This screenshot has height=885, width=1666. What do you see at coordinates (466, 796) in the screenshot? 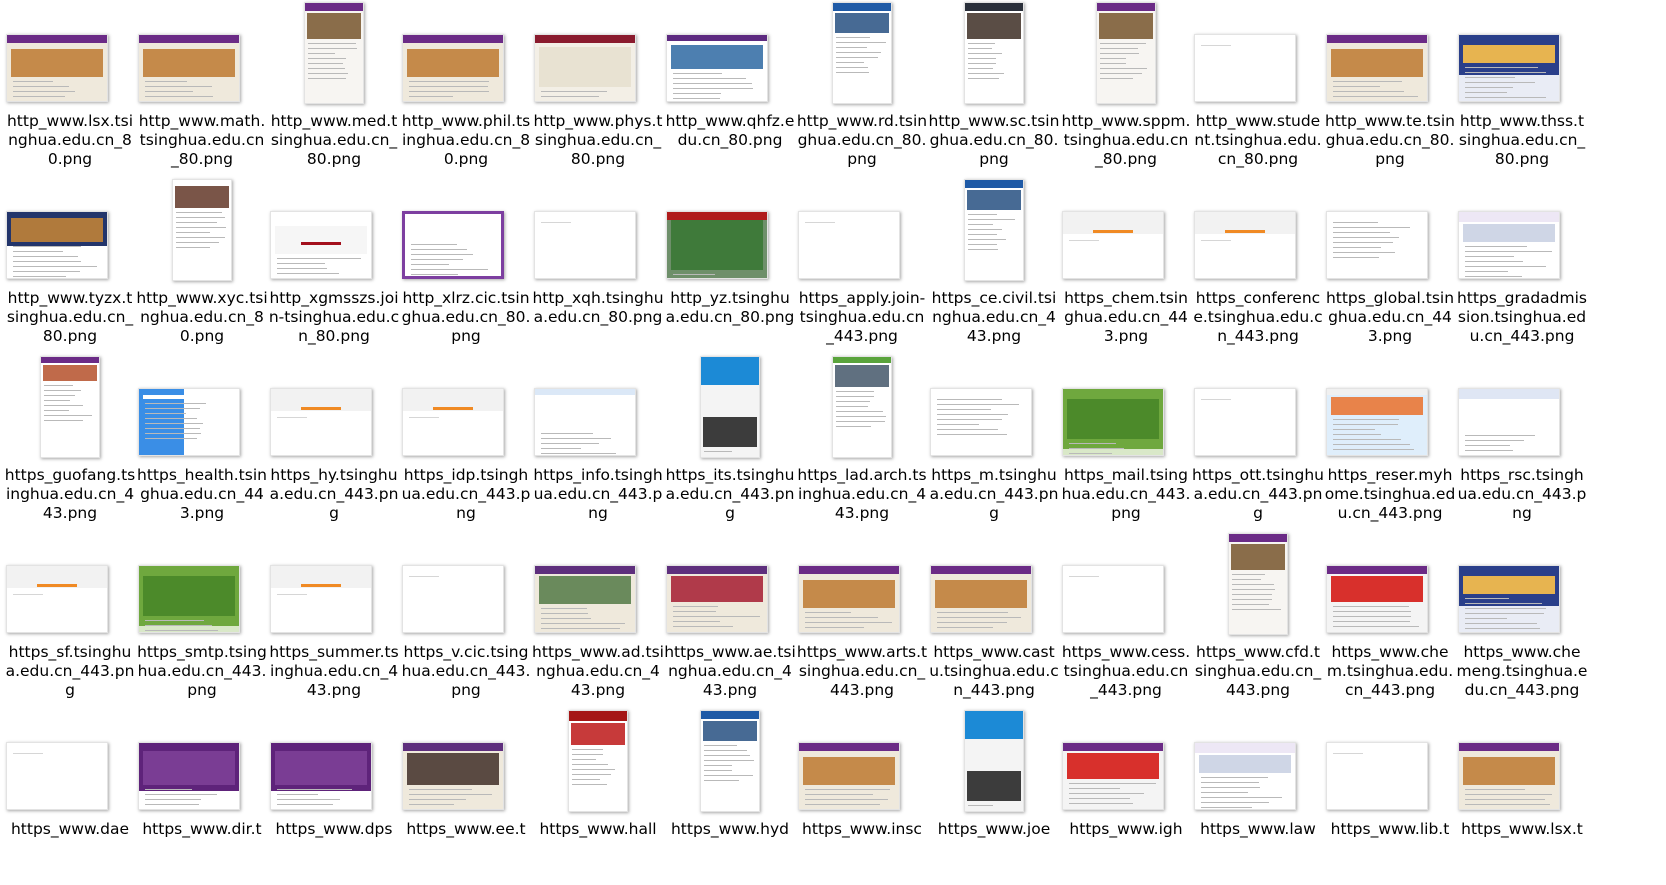
I see `file-item: https_www.ee.t` at bounding box center [466, 796].